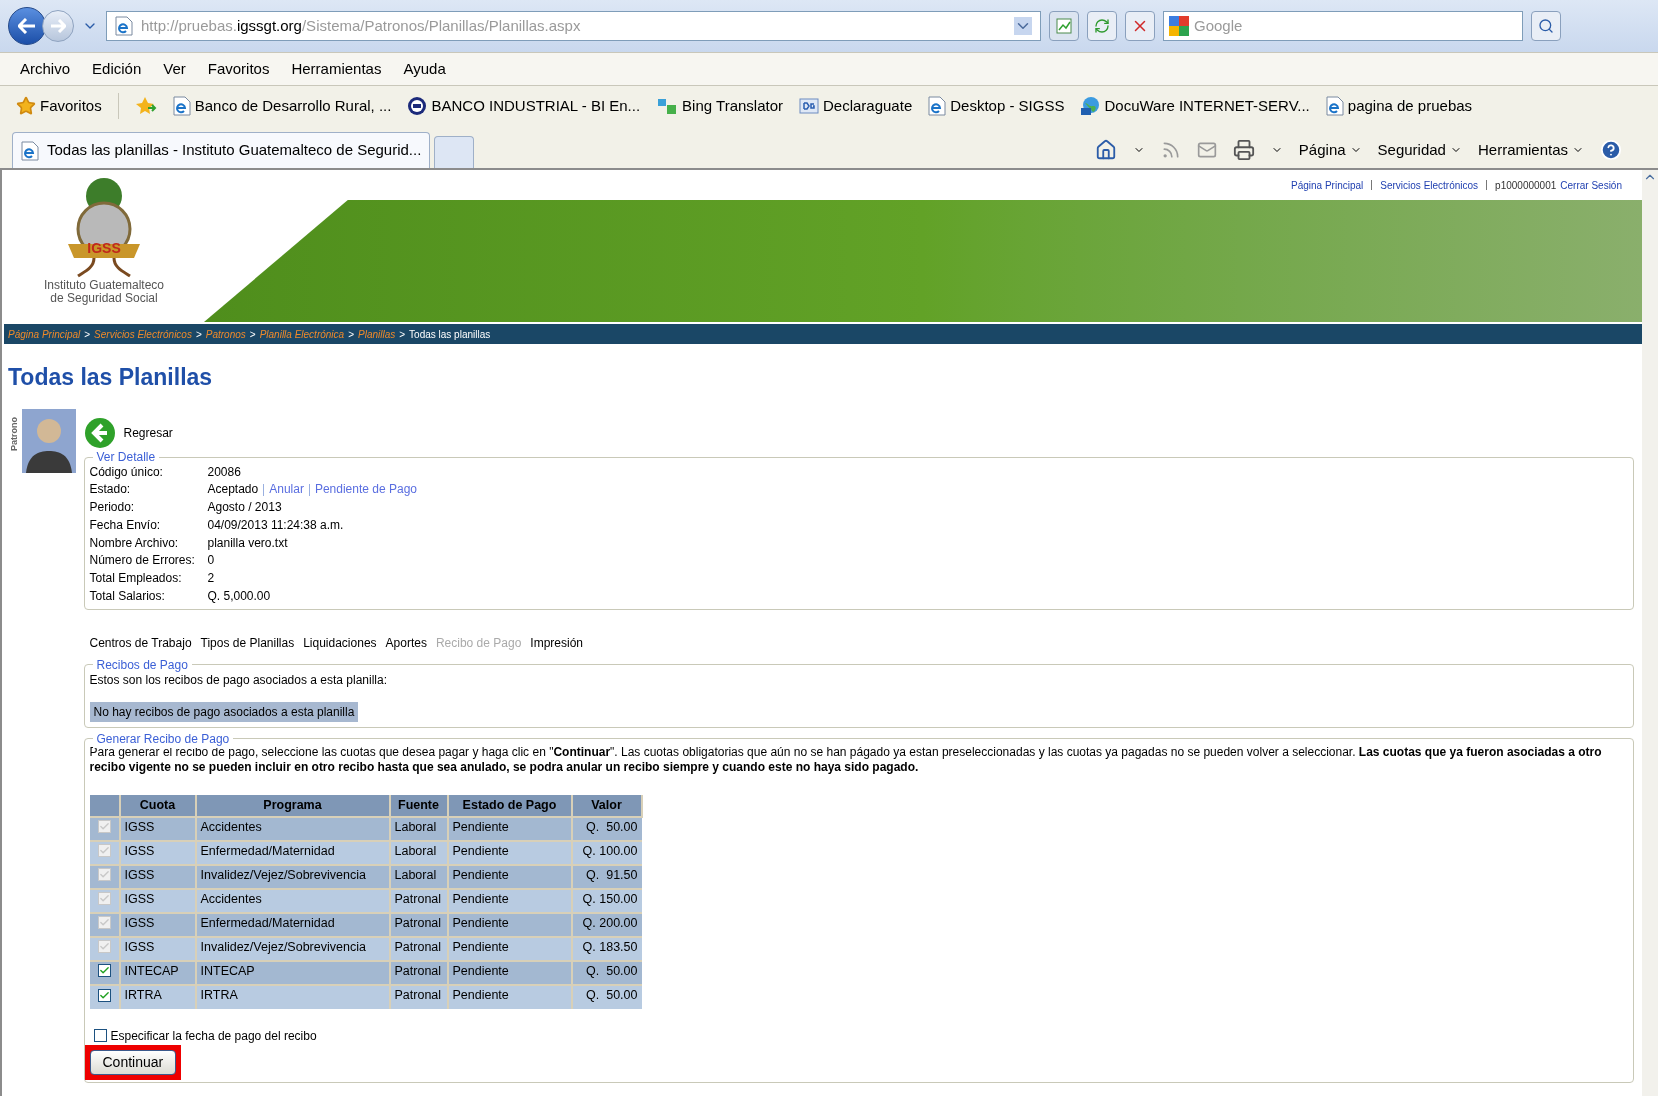 The image size is (1658, 1096). I want to click on breadcrumb-link: Planilla Electrónica, so click(302, 334).